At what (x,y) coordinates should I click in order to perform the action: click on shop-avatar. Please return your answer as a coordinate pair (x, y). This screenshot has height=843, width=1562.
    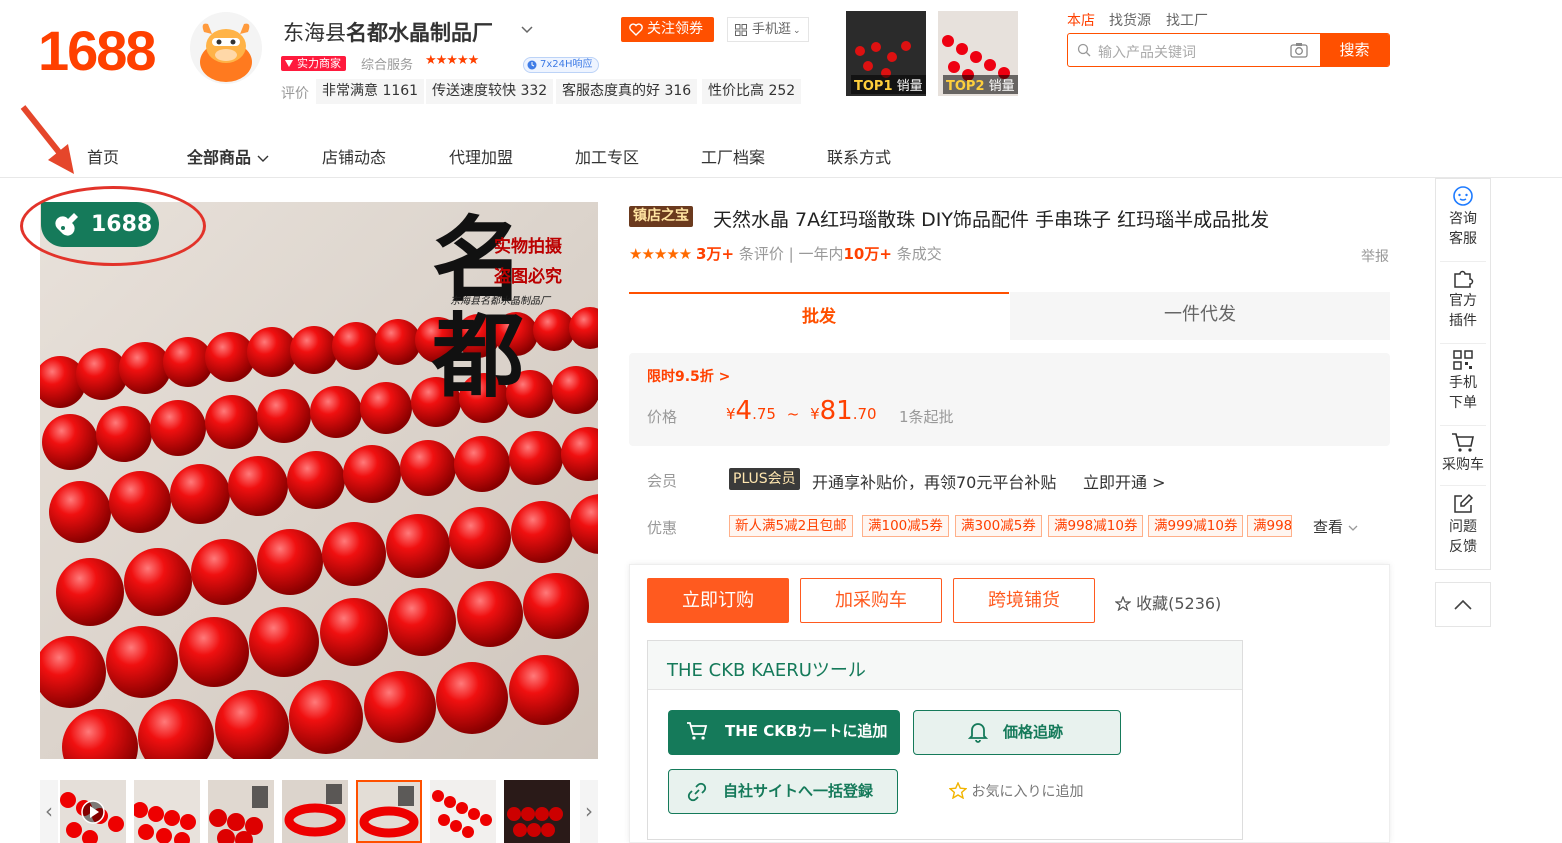
    Looking at the image, I should click on (226, 48).